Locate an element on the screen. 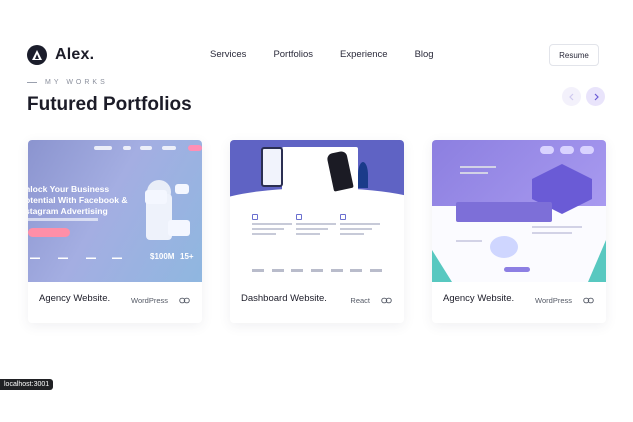  portfolio-thumbnail-dashboard is located at coordinates (317, 211).